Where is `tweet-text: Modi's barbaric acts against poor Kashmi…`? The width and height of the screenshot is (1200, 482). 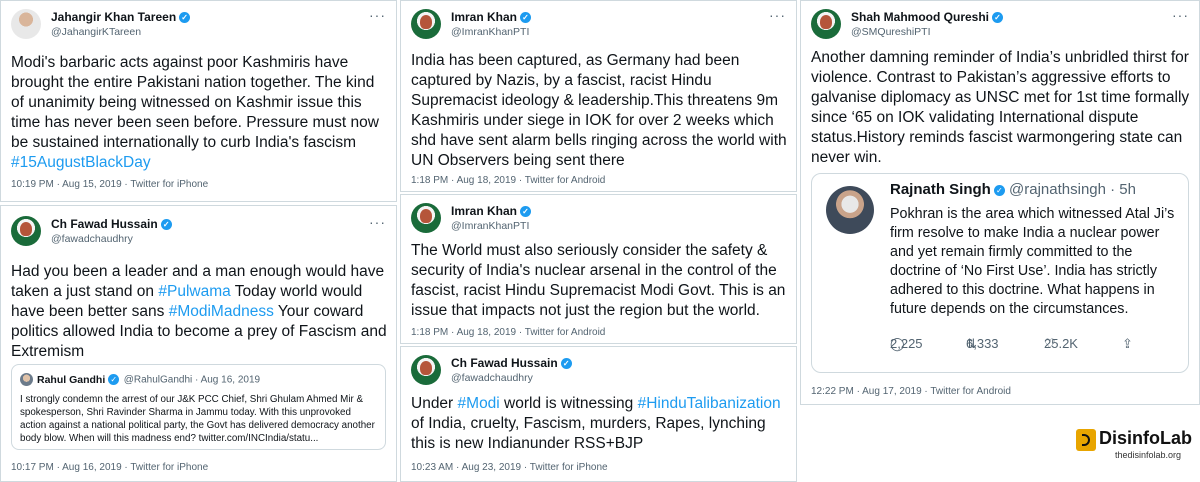
tweet-text: Modi's barbaric acts against poor Kashmi… is located at coordinates (195, 112).